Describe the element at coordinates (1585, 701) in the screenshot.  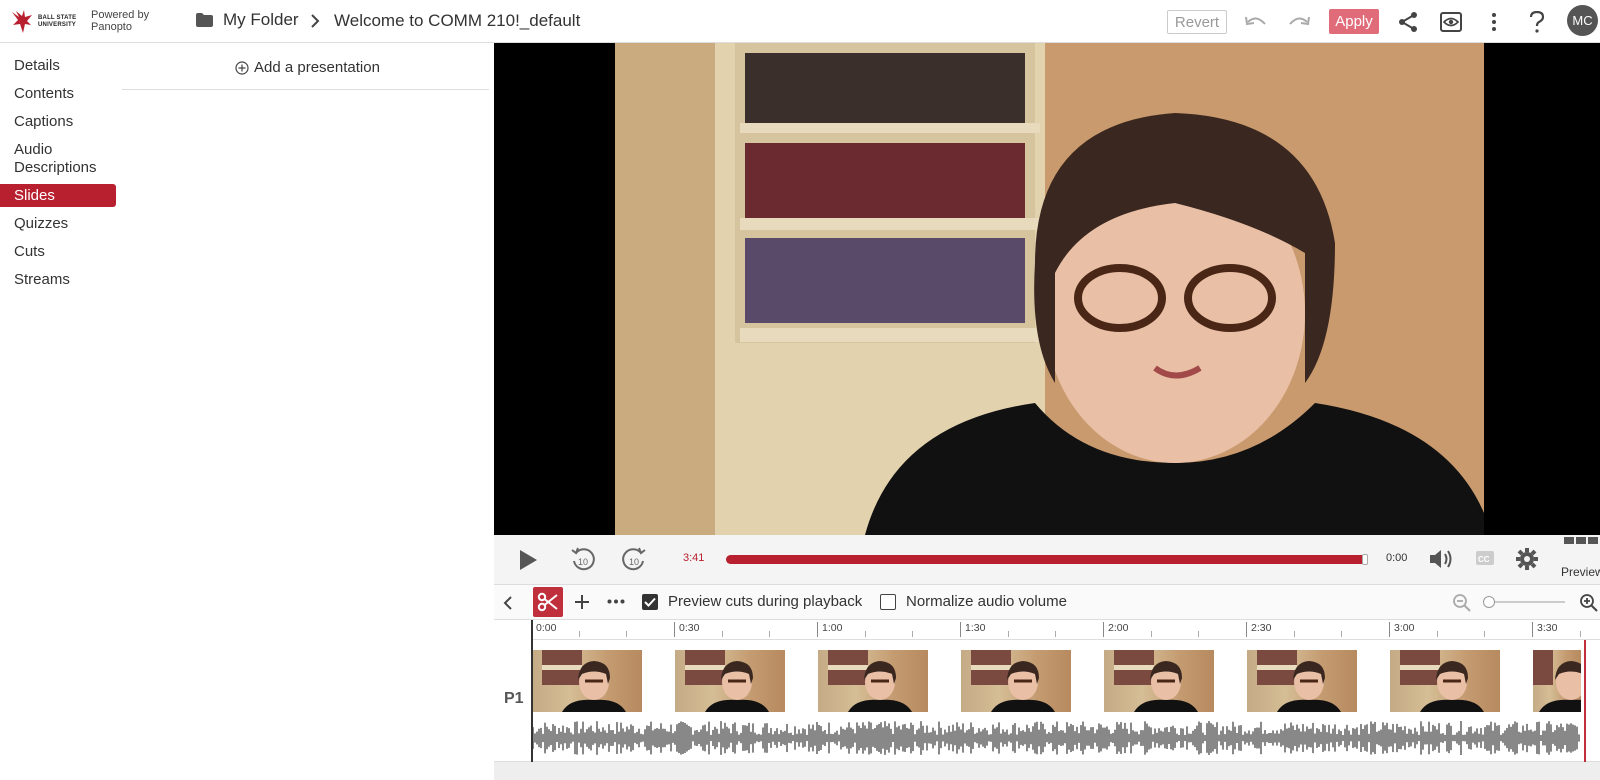
I see `timeline-end-marker` at that location.